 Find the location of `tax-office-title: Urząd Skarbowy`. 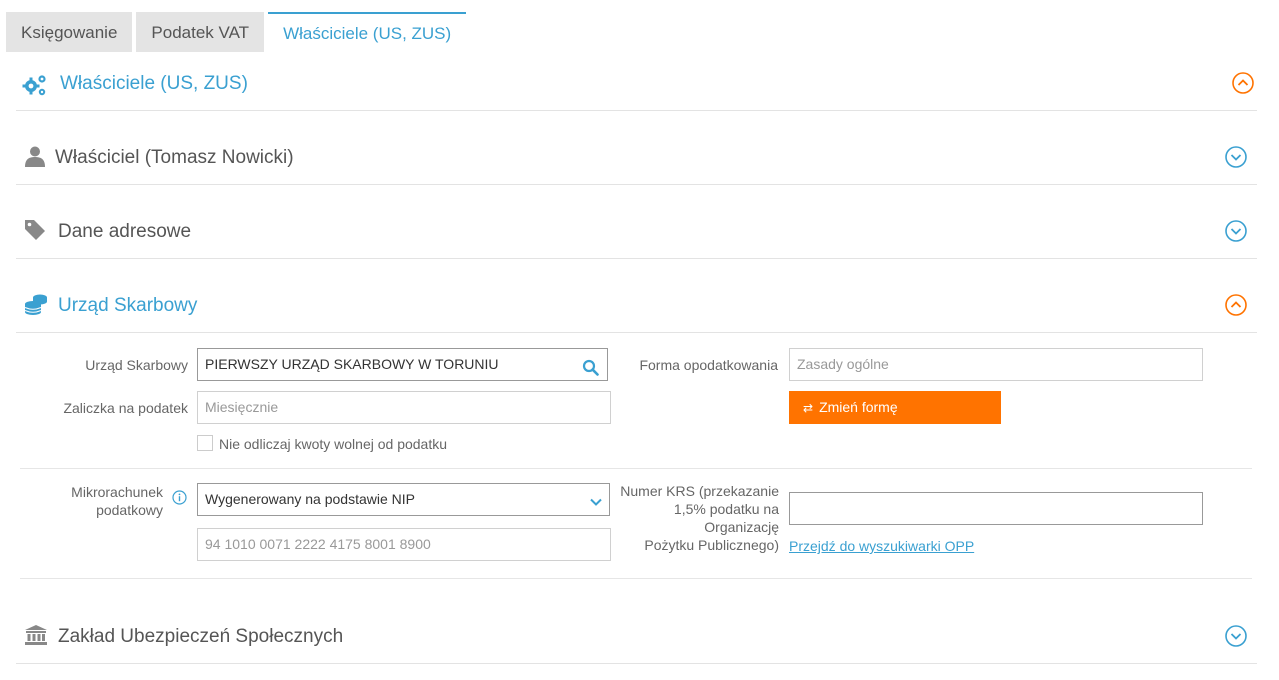

tax-office-title: Urząd Skarbowy is located at coordinates (128, 305).